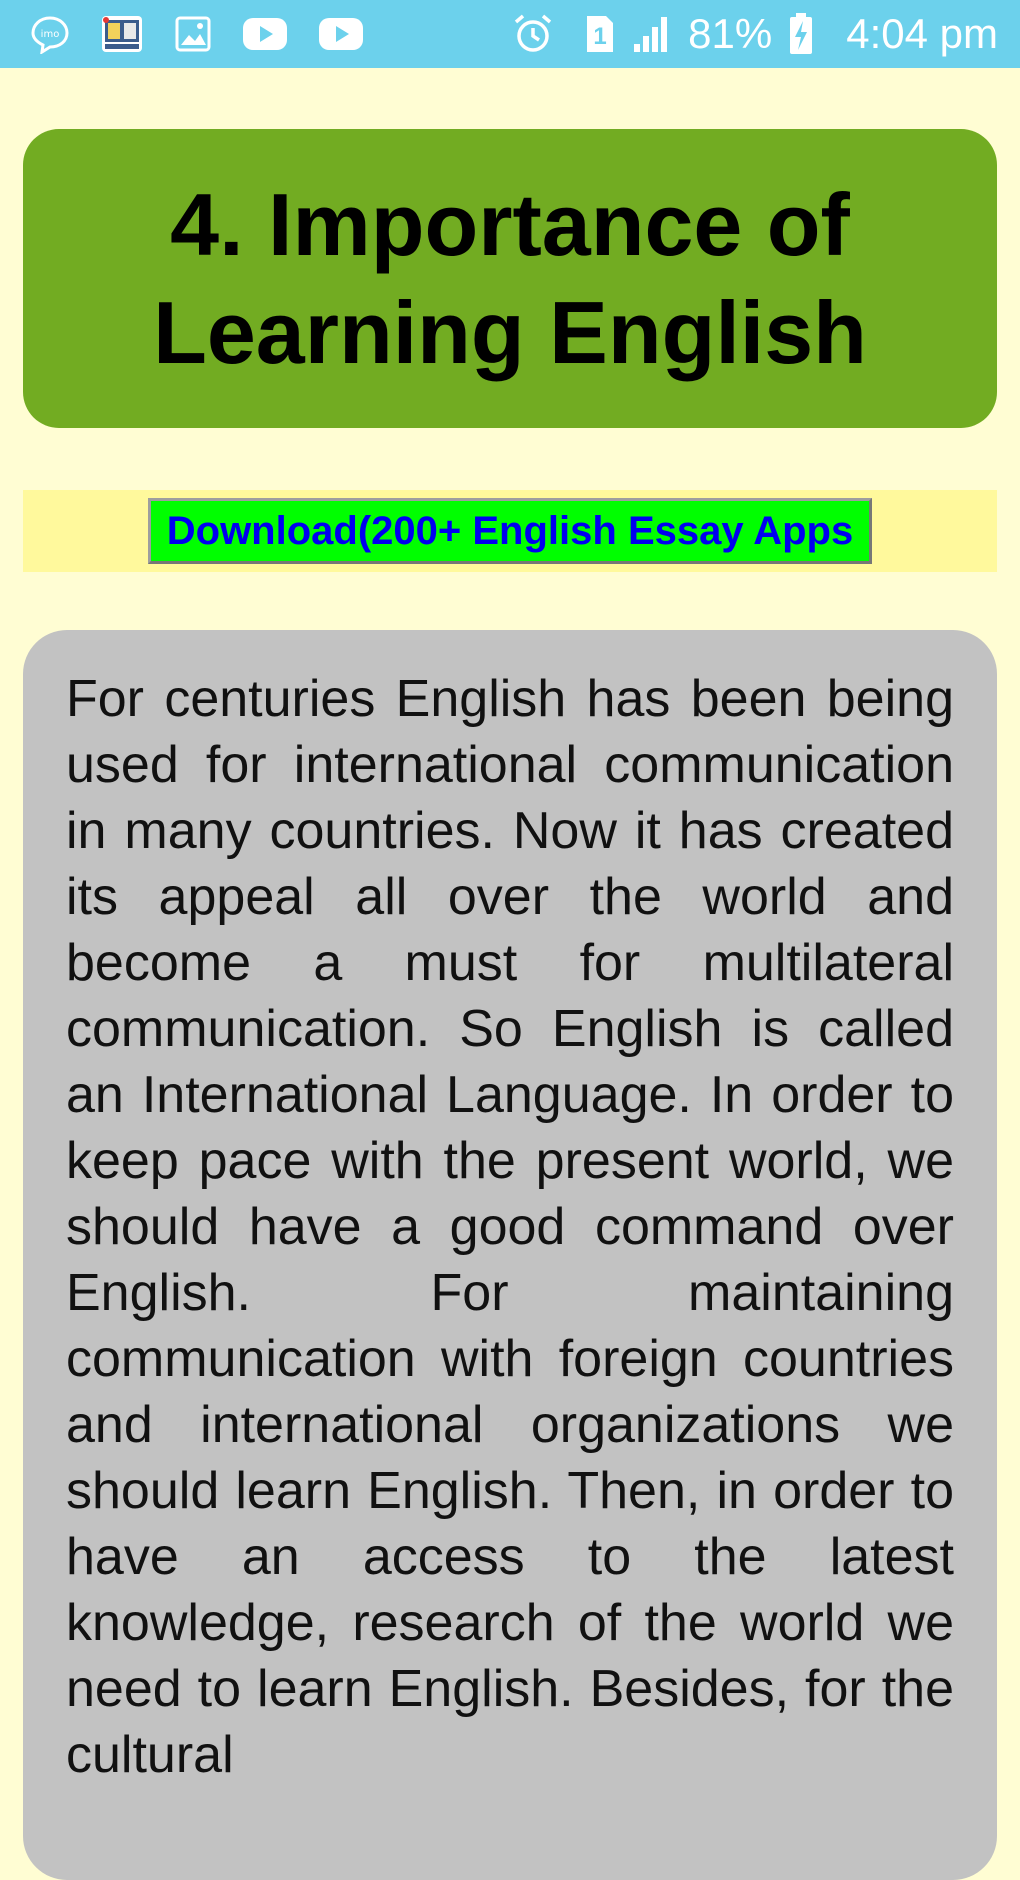 The image size is (1020, 1880). I want to click on svg-text: 1, so click(599, 36).